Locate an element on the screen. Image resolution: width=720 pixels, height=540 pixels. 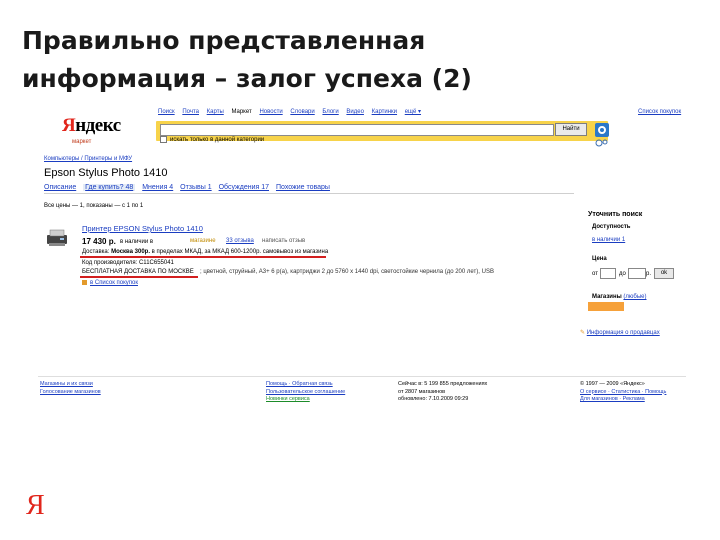
nav-item: Блоги is located at coordinates (330, 112).